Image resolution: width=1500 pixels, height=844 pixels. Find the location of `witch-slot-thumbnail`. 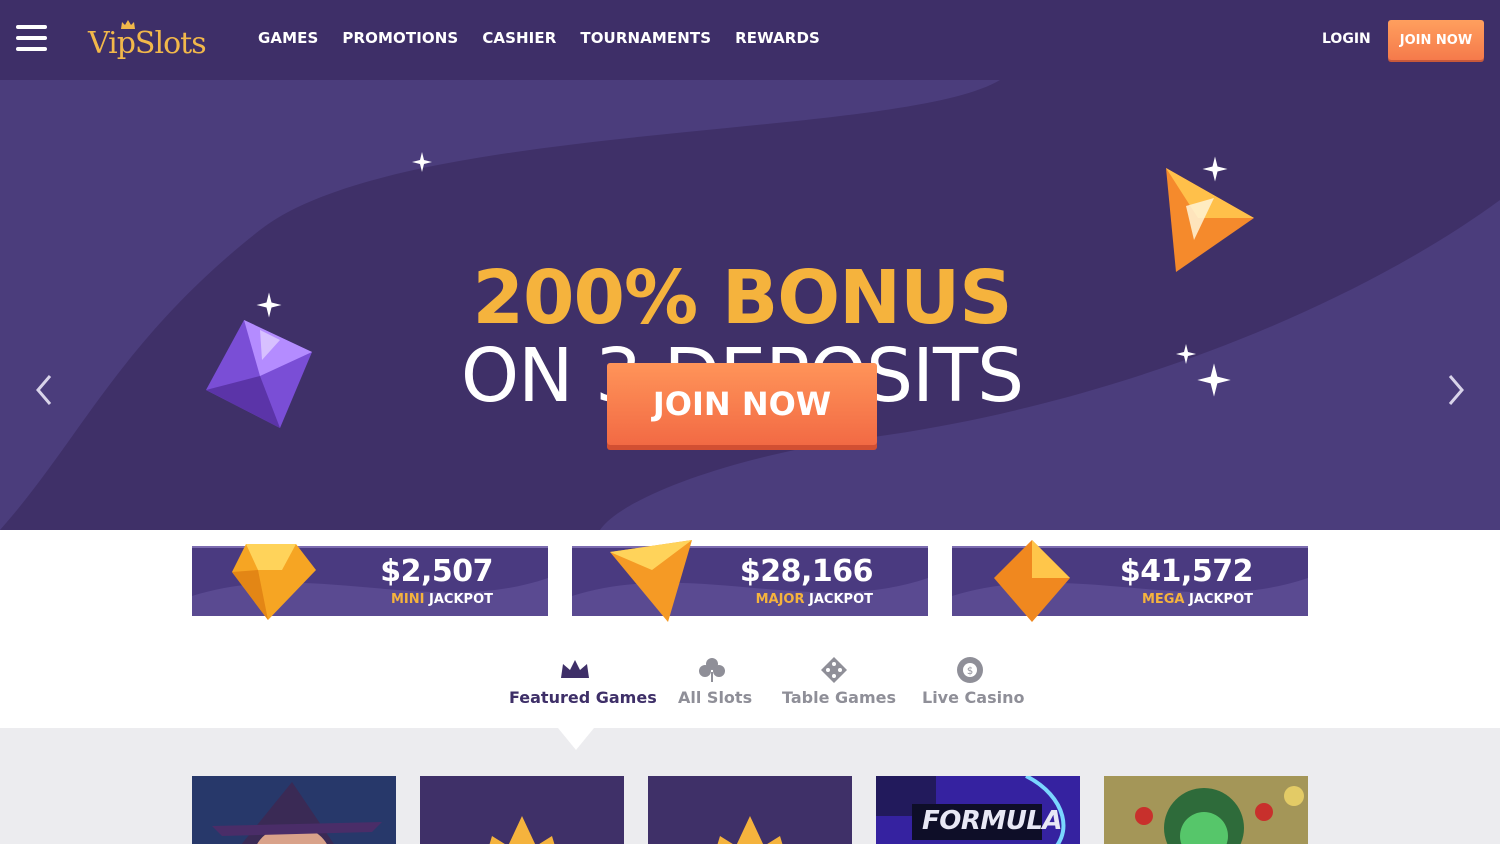

witch-slot-thumbnail is located at coordinates (294, 810).